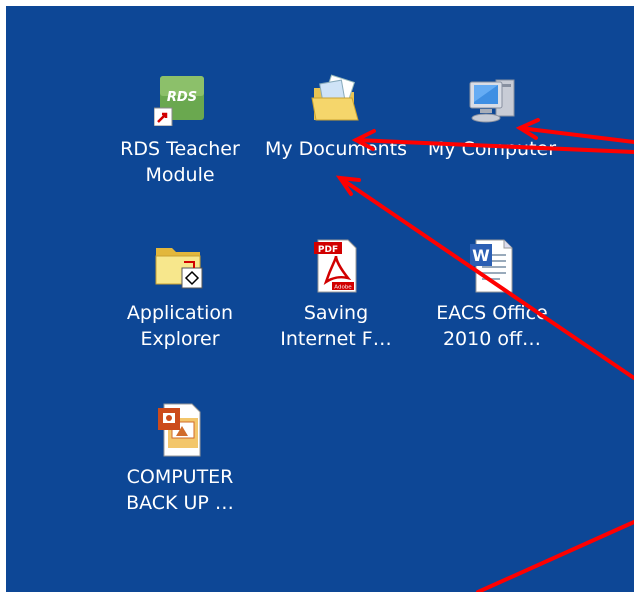  I want to click on rds-shortcut-icon: RDS, so click(179, 100).